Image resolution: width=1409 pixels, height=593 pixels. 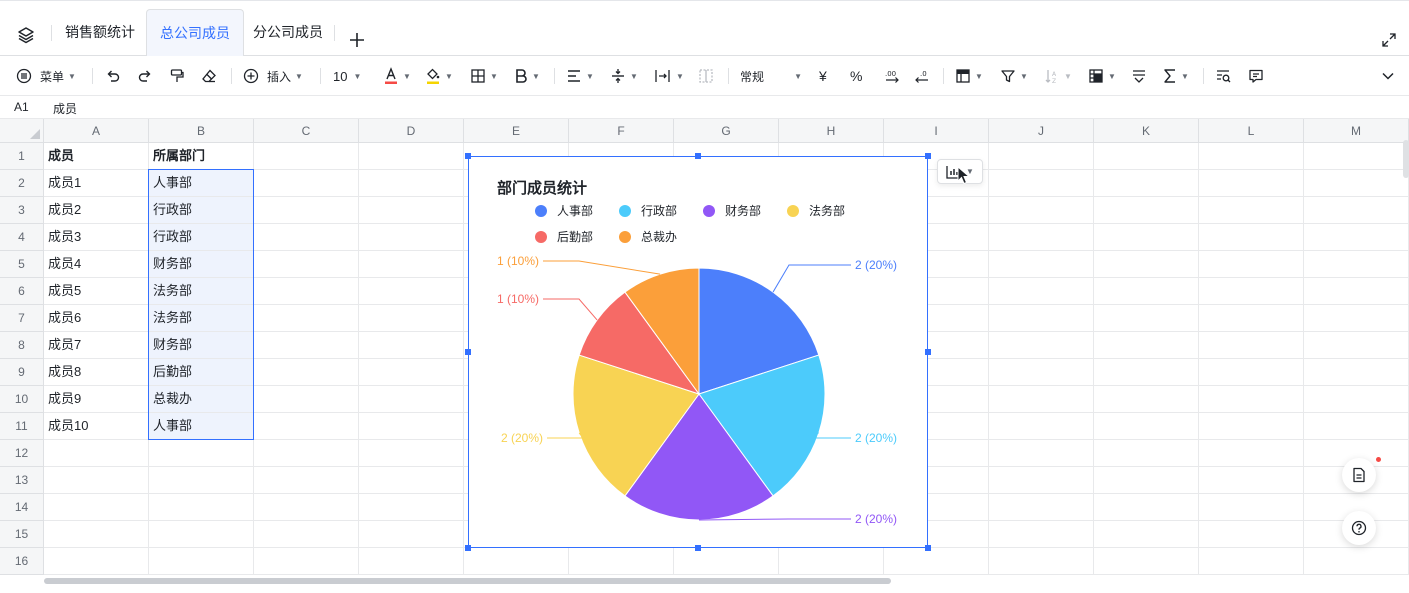 What do you see at coordinates (96, 399) in the screenshot?
I see `table-cell: 成员9` at bounding box center [96, 399].